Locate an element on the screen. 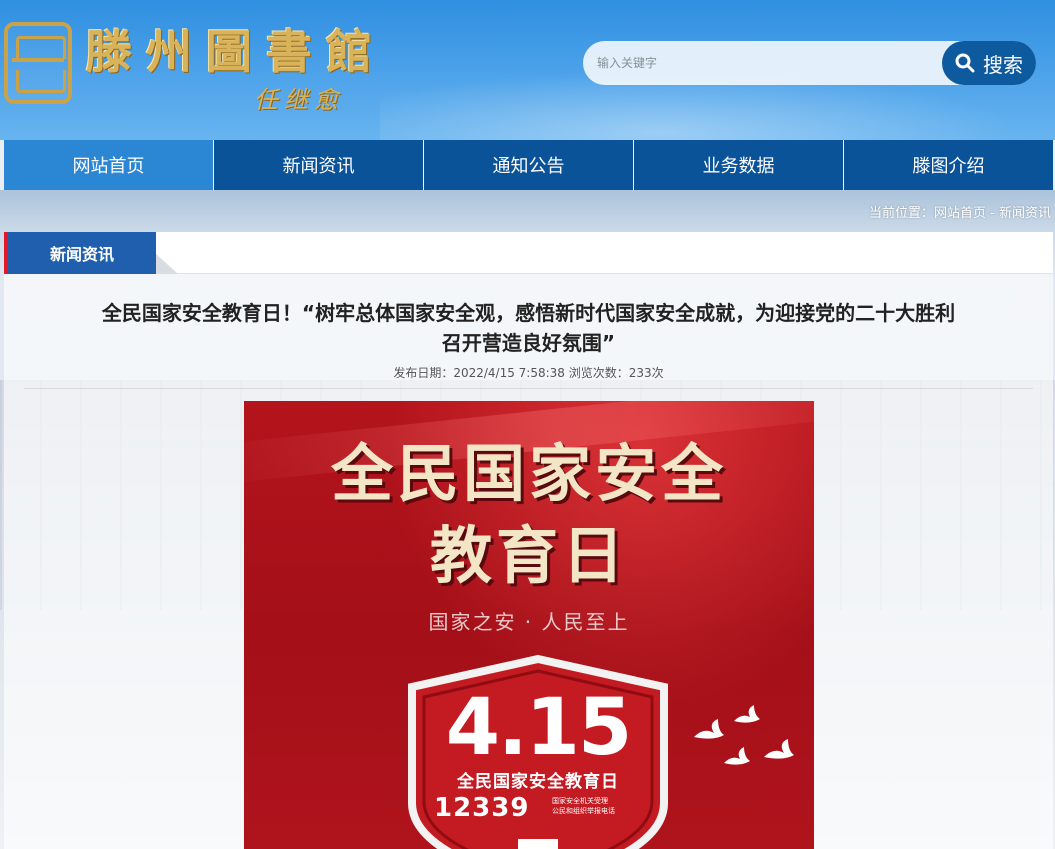 The width and height of the screenshot is (1055, 849). library-logo-icon is located at coordinates (38, 63).